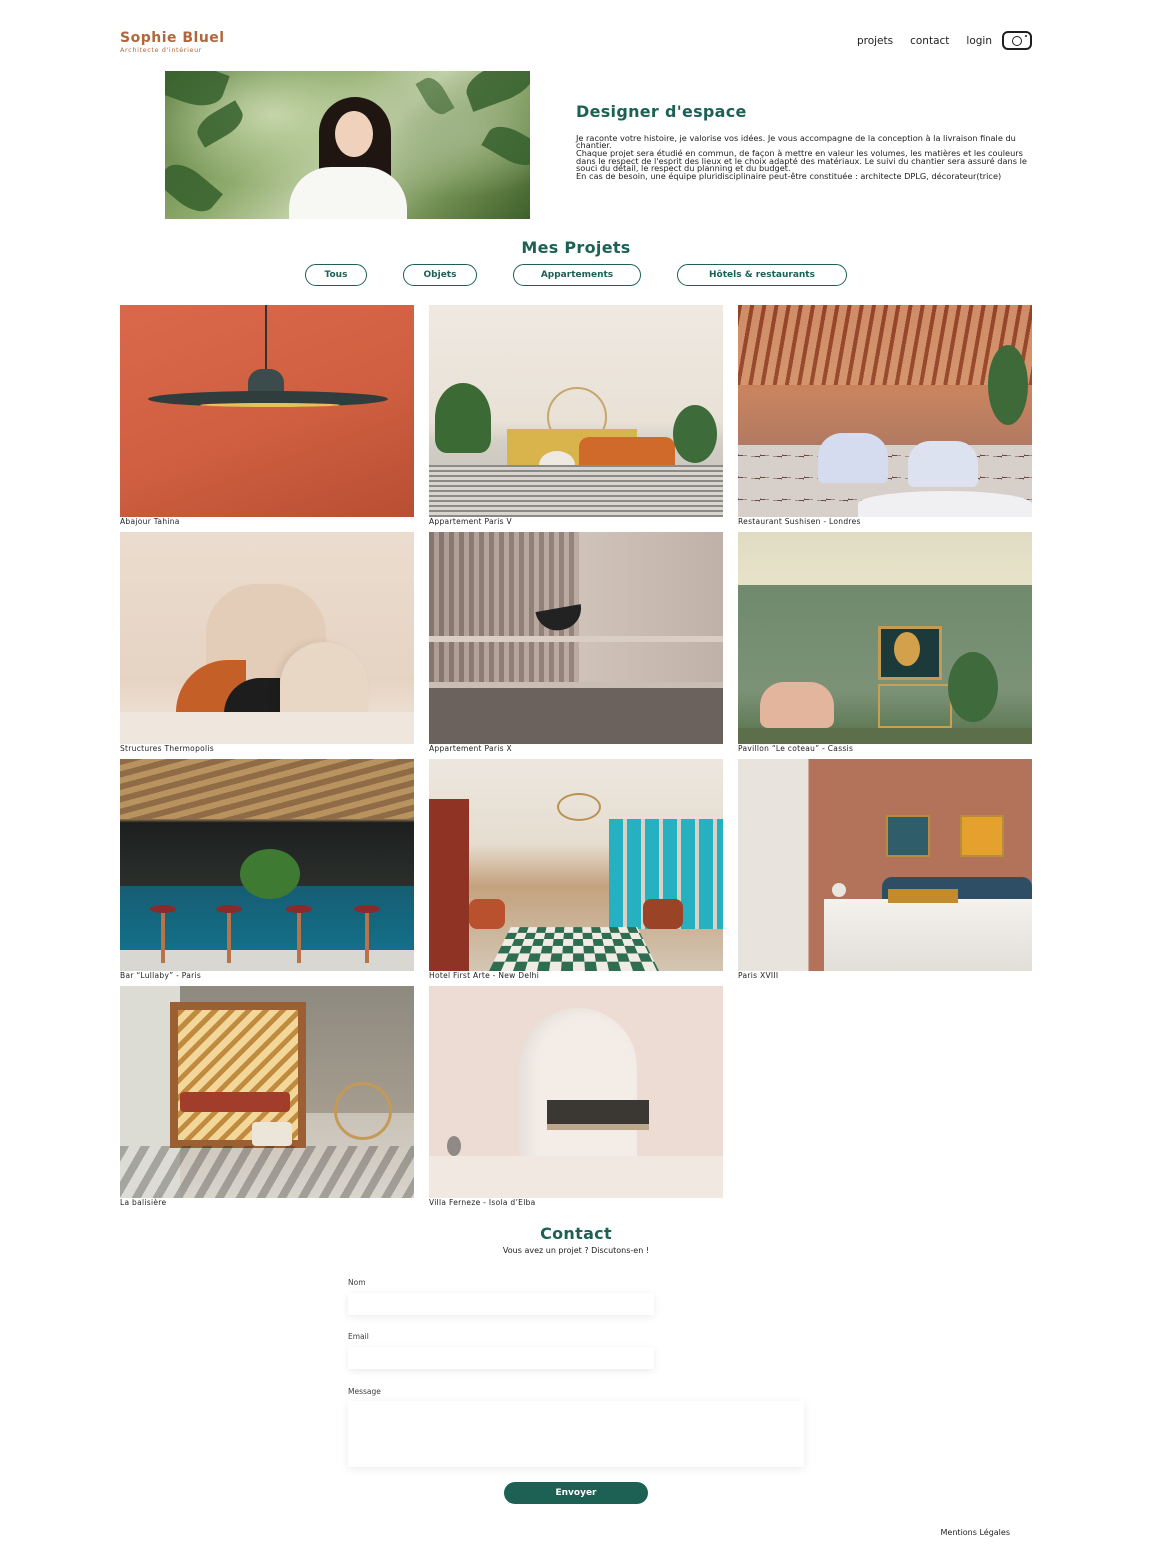  Describe the element at coordinates (979, 41) in the screenshot. I see `nav-link-login: login` at that location.